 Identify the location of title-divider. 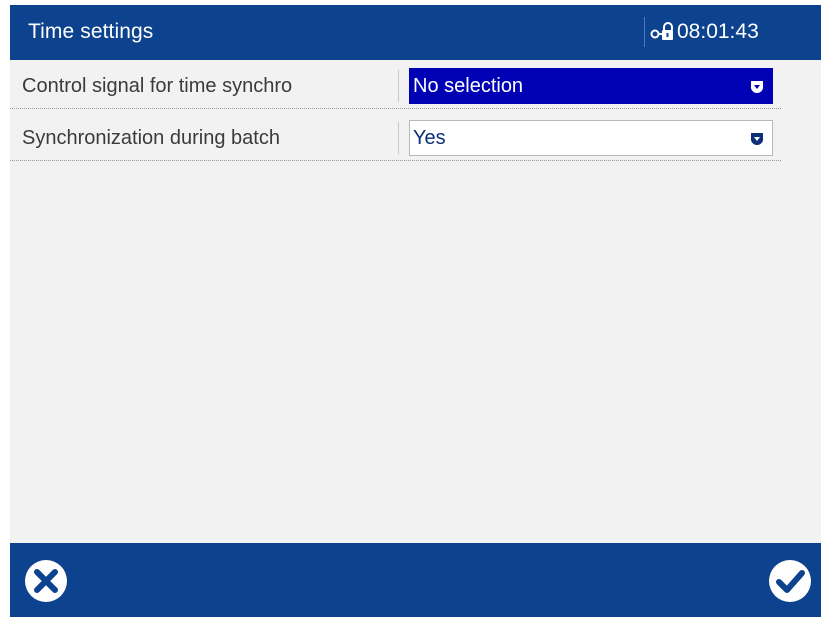
(644, 32).